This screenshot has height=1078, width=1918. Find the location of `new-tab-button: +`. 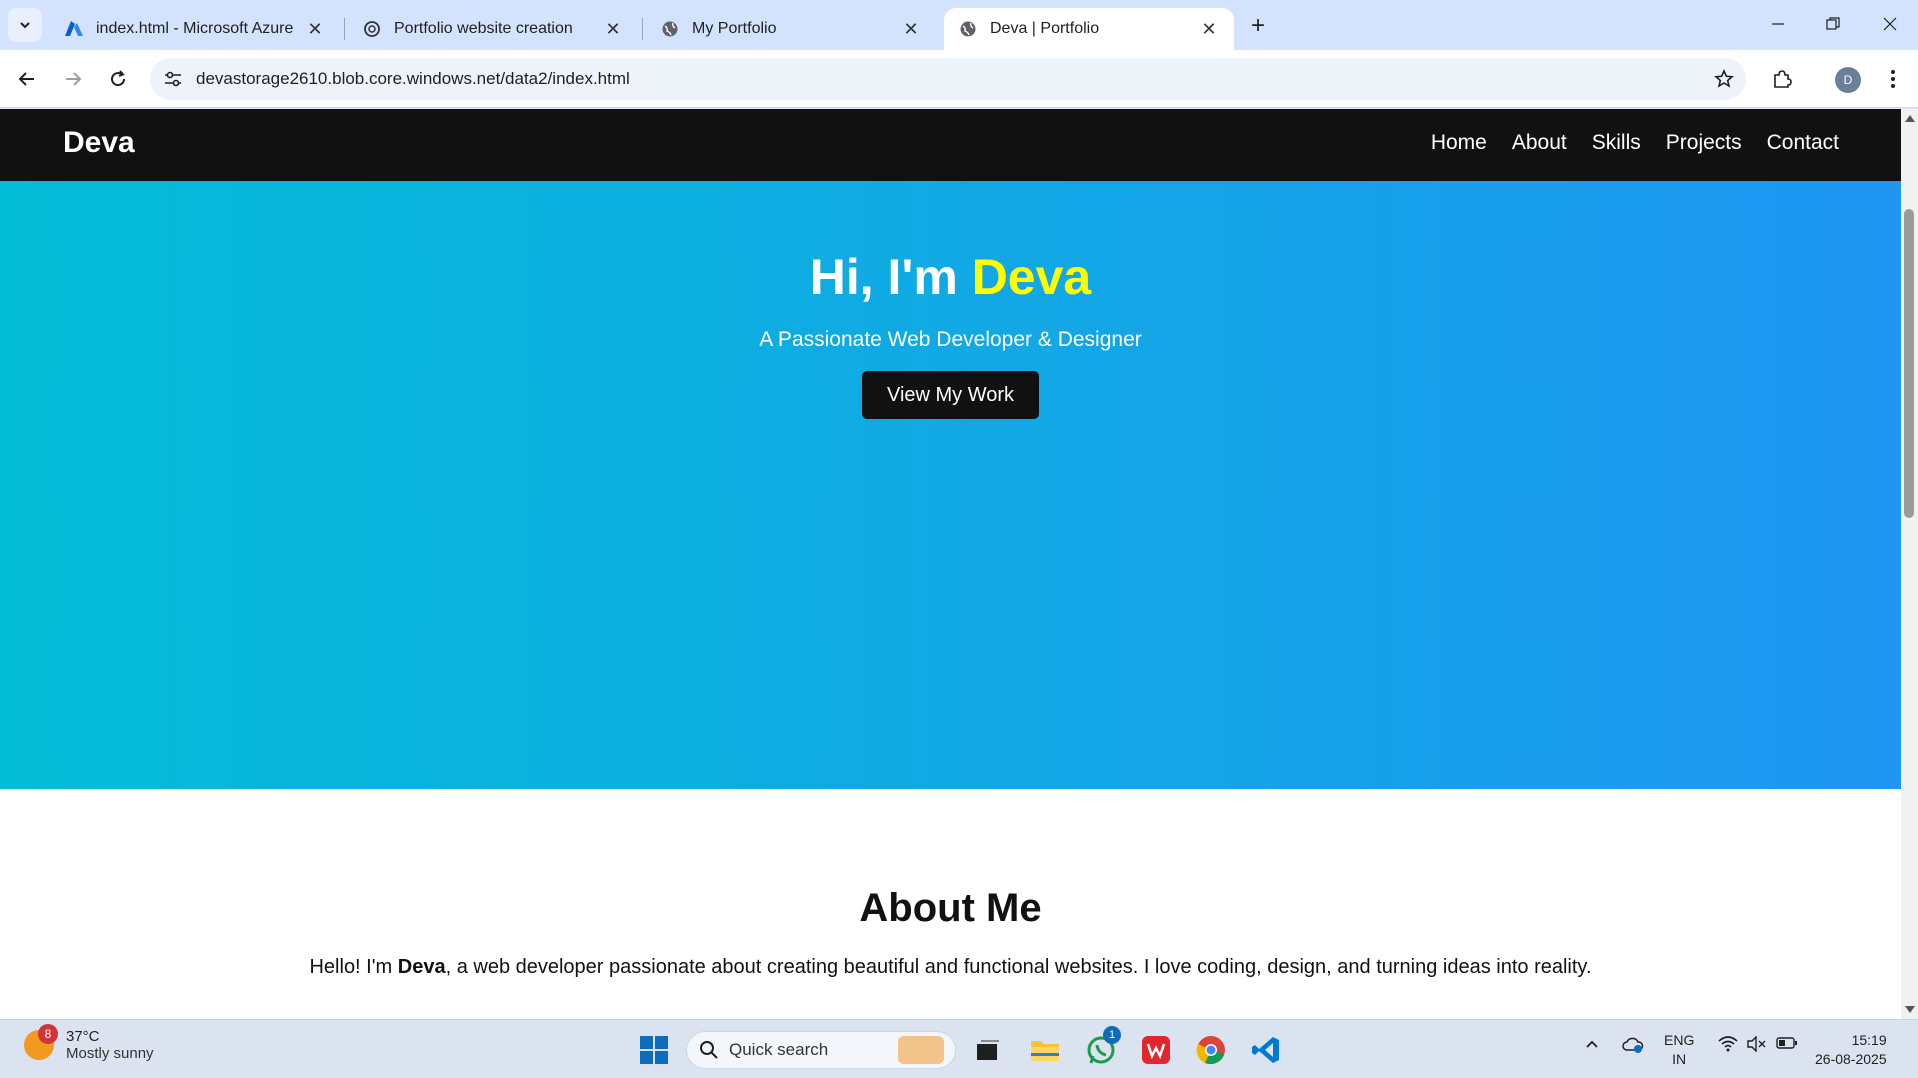

new-tab-button: + is located at coordinates (1258, 26).